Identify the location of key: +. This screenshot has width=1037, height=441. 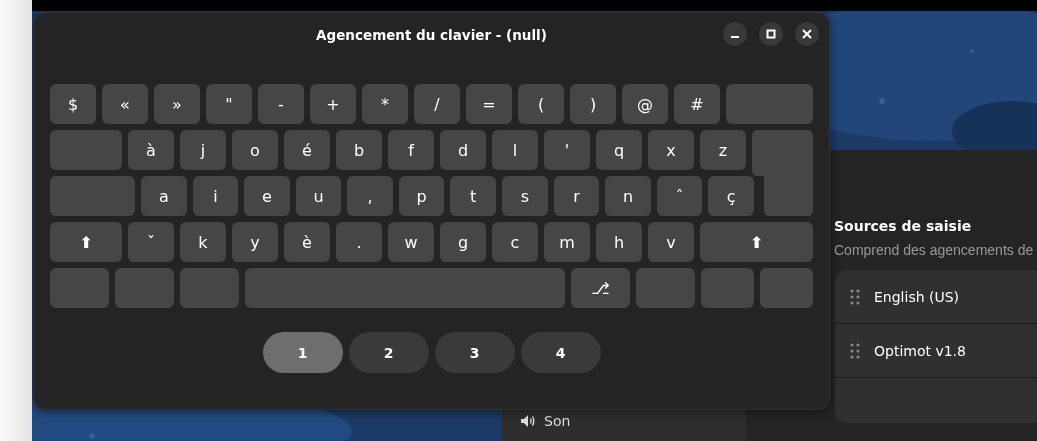
(333, 104).